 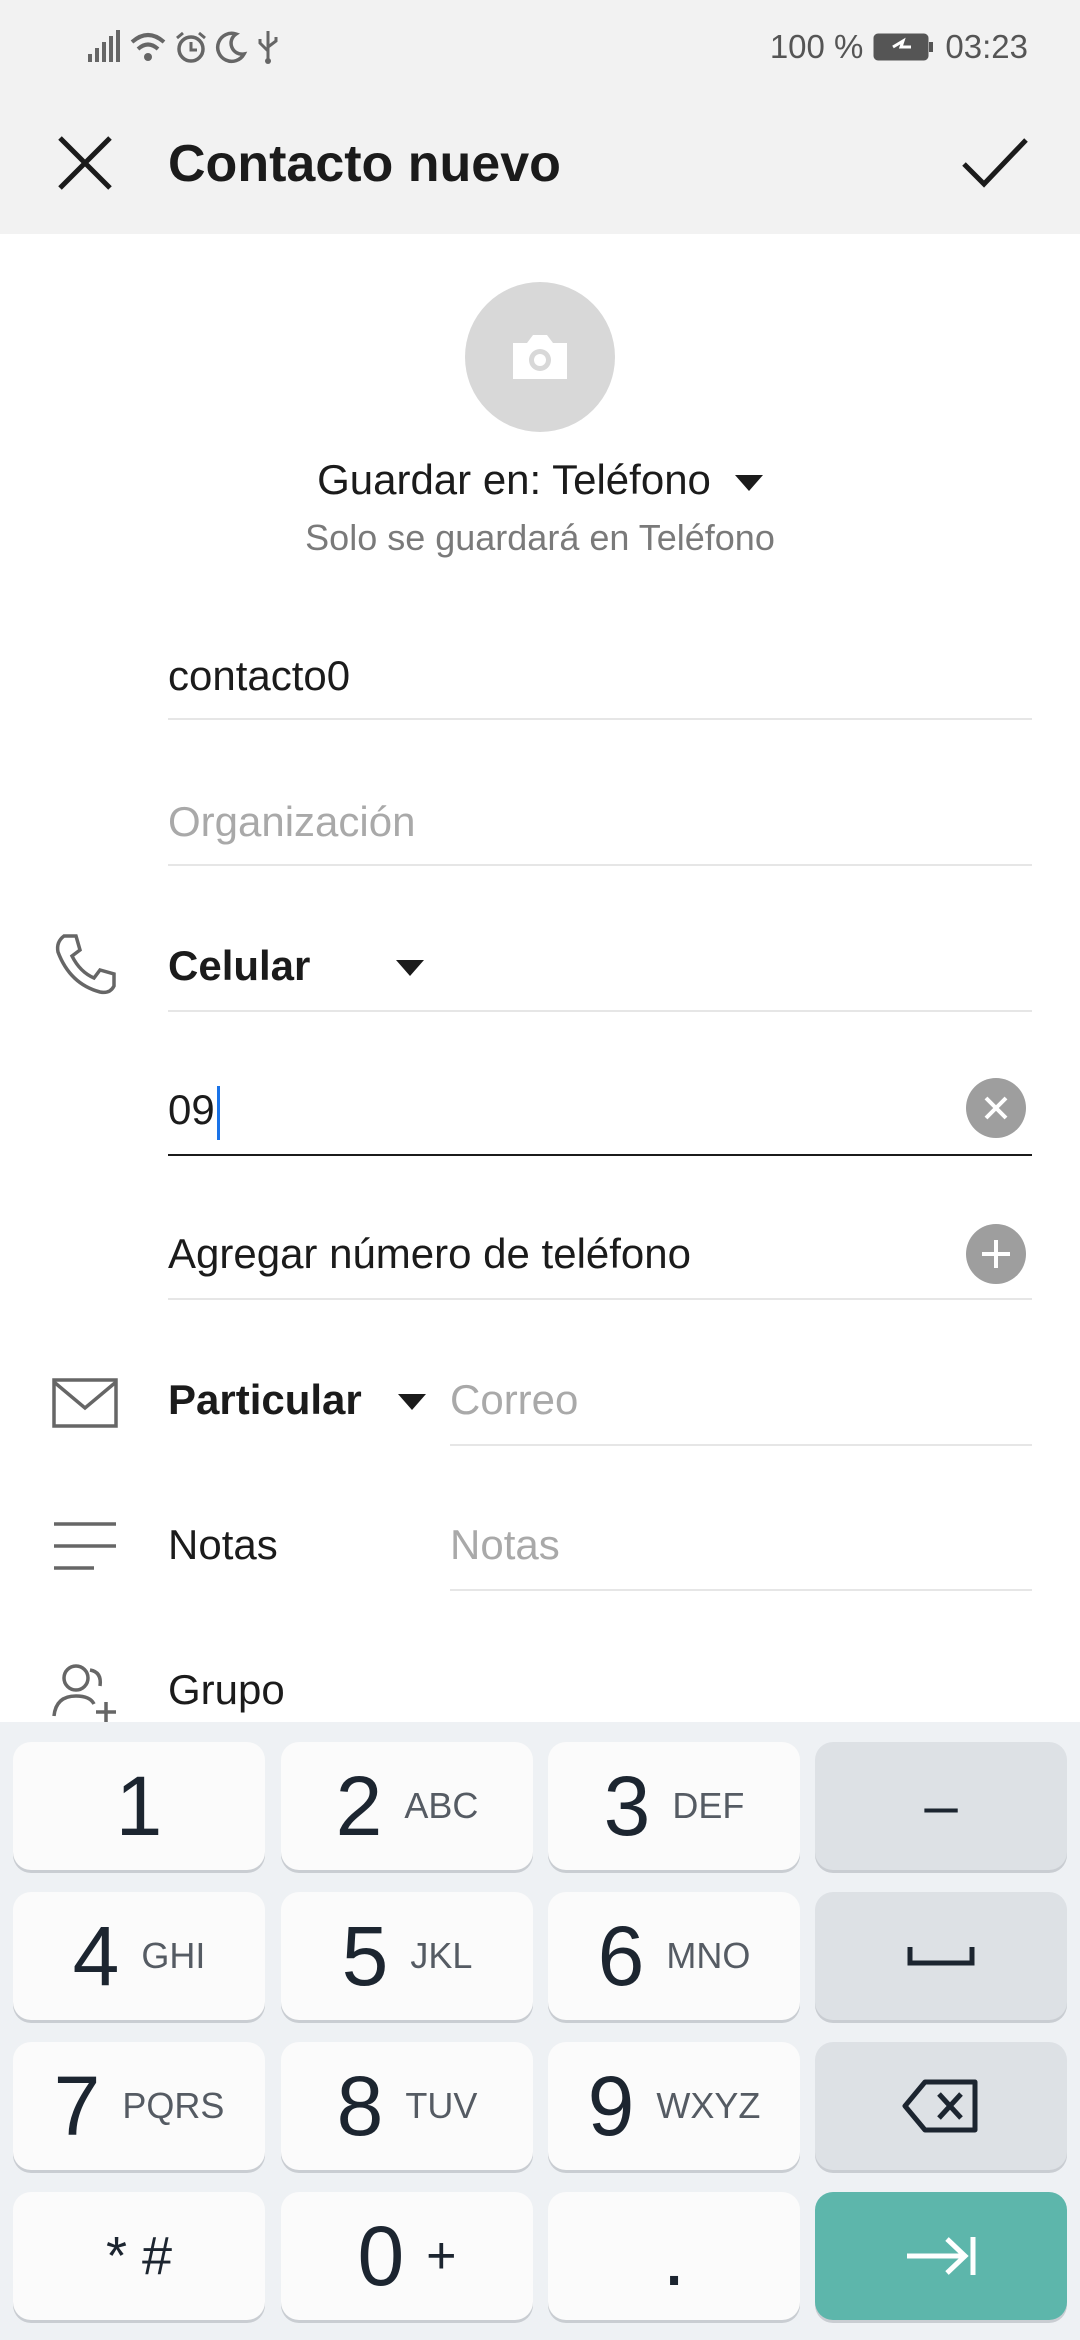 What do you see at coordinates (407, 1956) in the screenshot?
I see `key-5: 5 JKL` at bounding box center [407, 1956].